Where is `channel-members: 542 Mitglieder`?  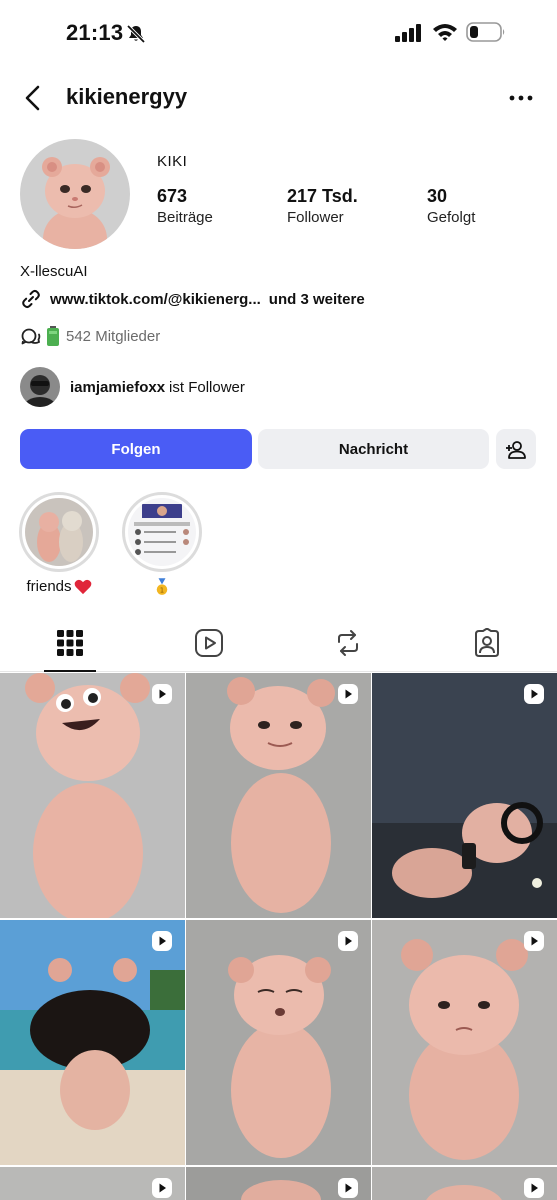 channel-members: 542 Mitglieder is located at coordinates (113, 336).